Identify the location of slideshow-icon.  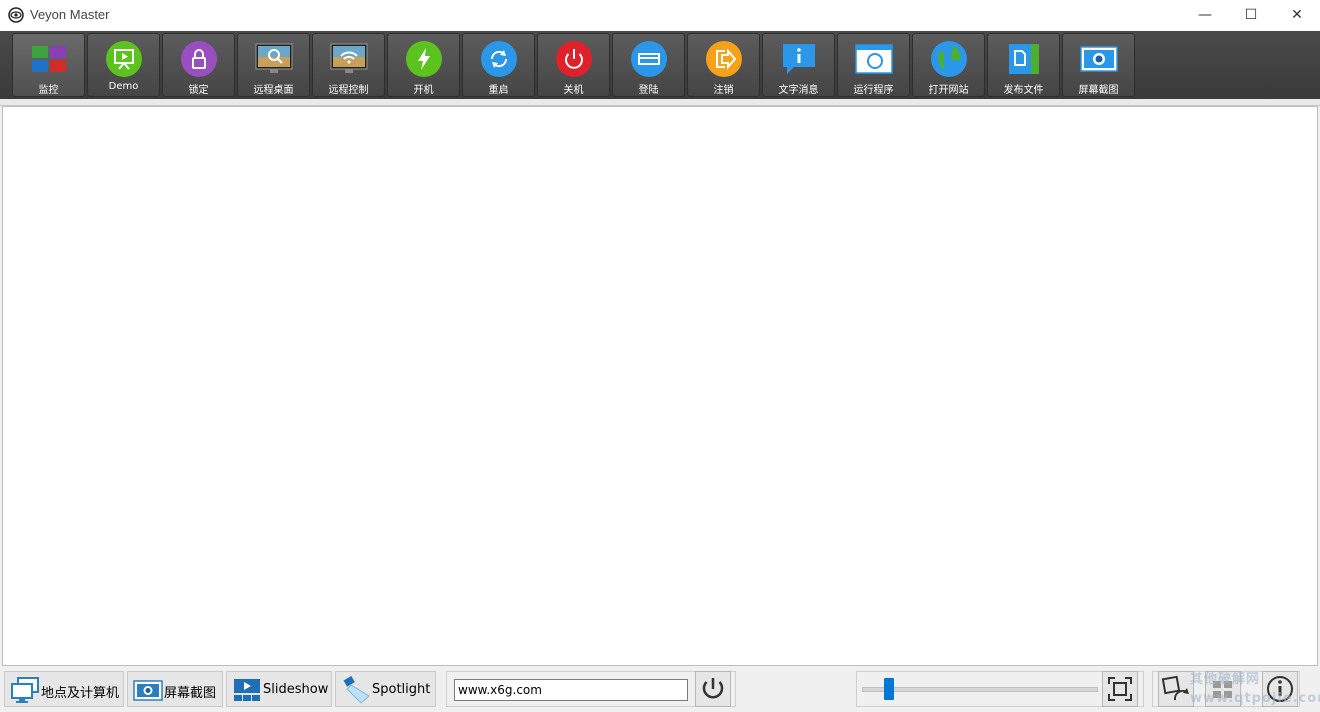
(247, 690).